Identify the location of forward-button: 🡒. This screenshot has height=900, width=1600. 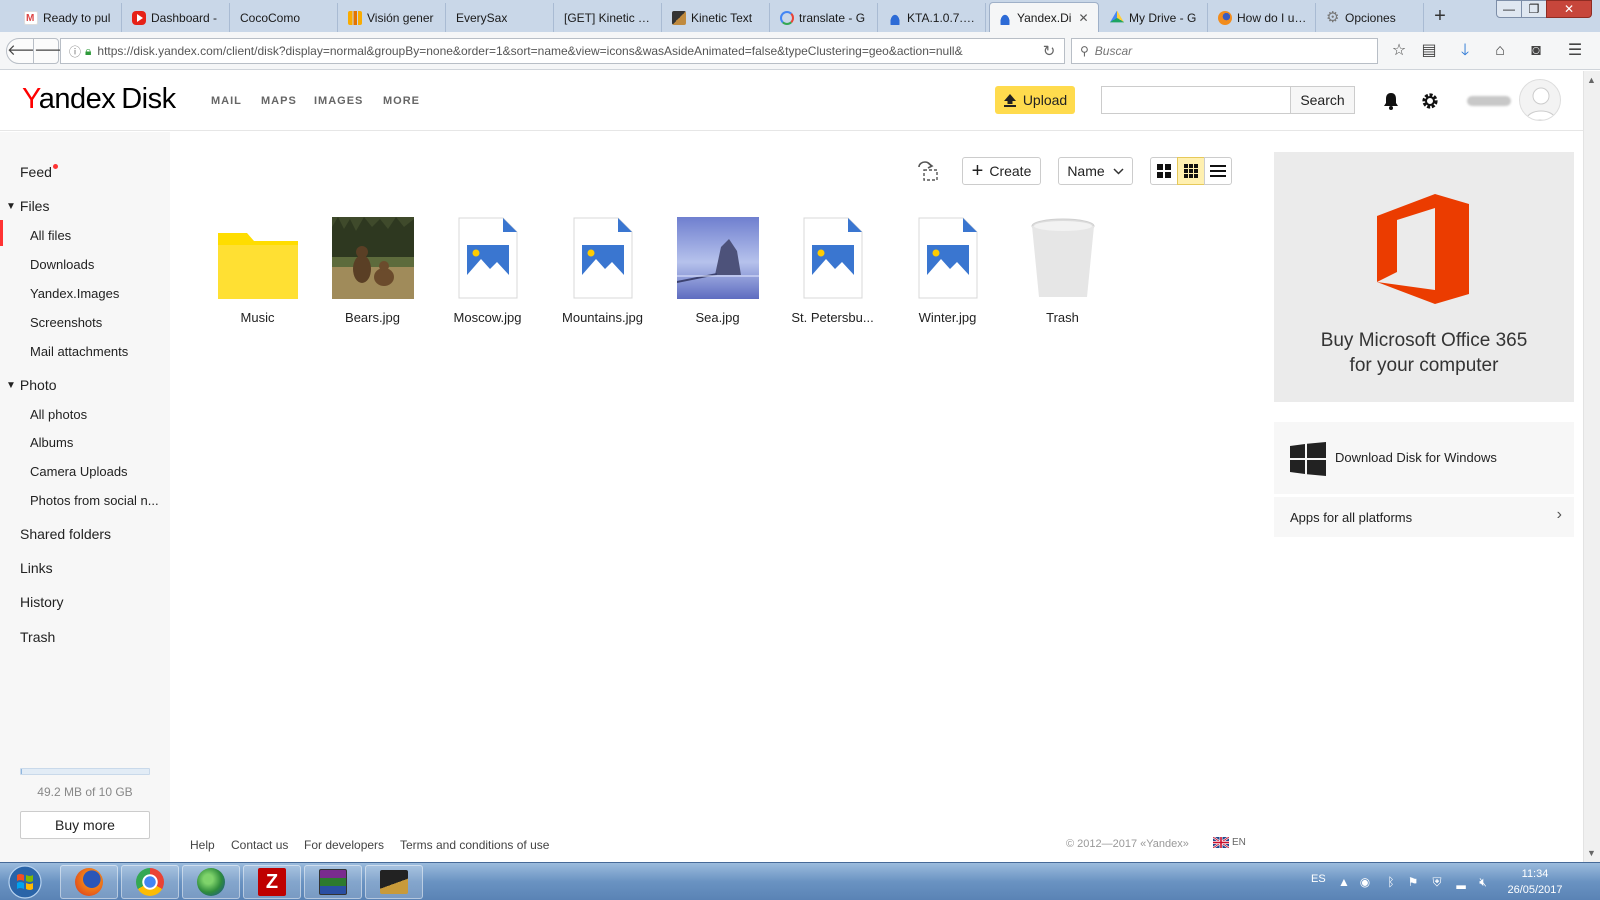
(53, 51).